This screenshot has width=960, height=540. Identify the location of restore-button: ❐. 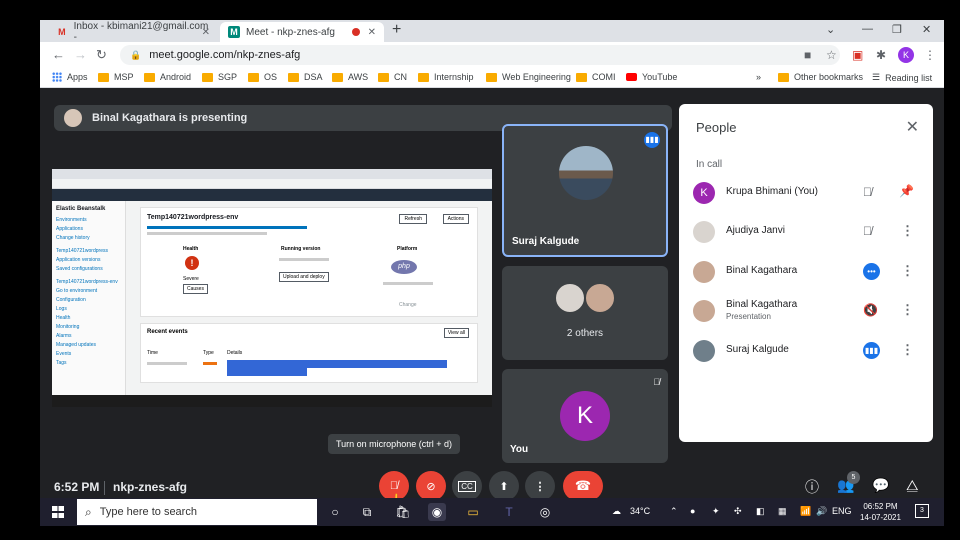
(897, 29).